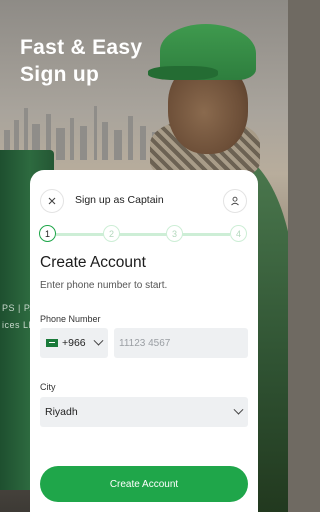  What do you see at coordinates (181, 343) in the screenshot?
I see `phone-number-input` at bounding box center [181, 343].